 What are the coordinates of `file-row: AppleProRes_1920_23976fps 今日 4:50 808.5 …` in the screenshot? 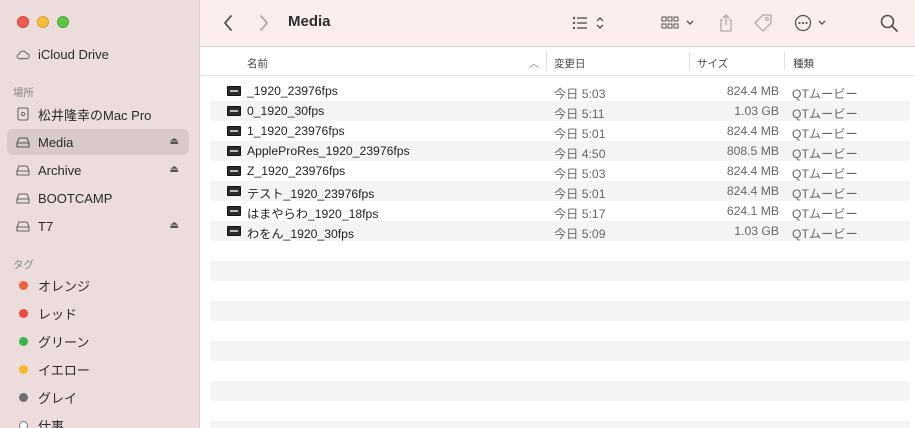 It's located at (560, 151).